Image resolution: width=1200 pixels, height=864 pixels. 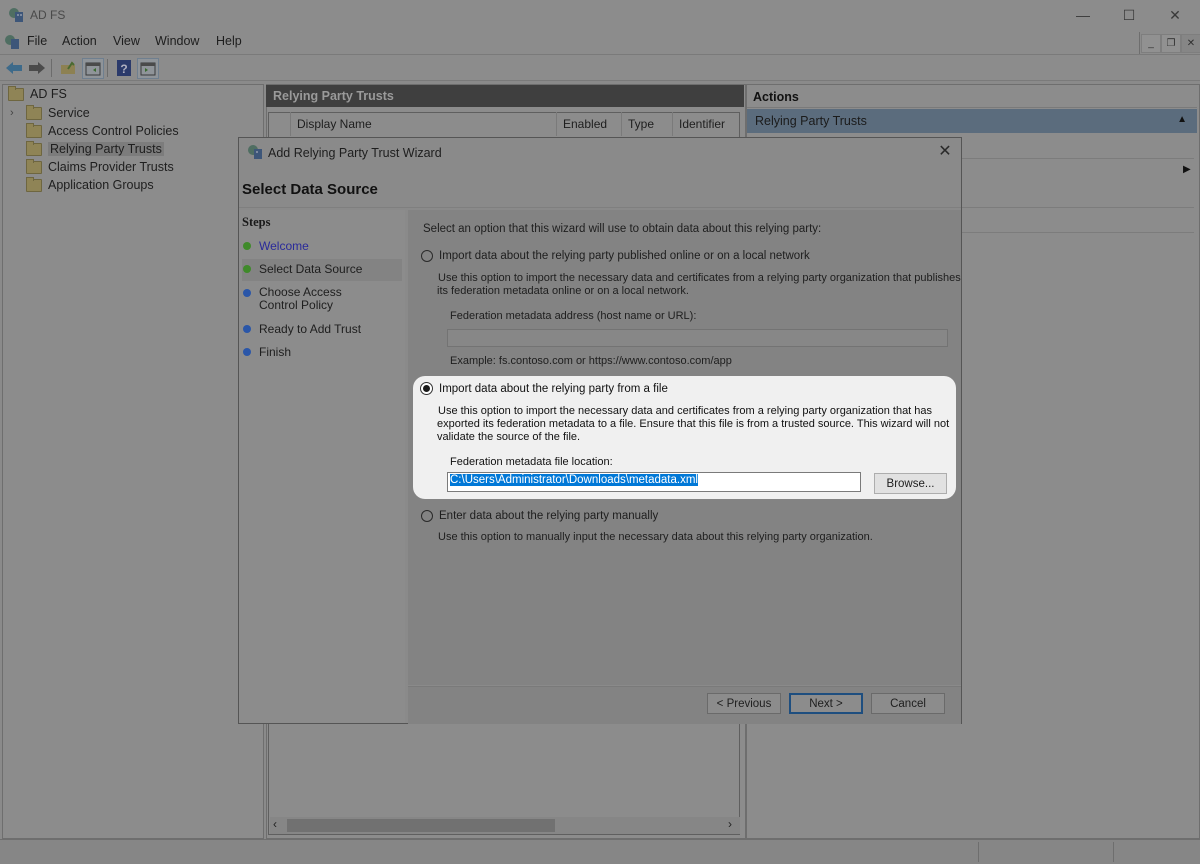 What do you see at coordinates (647, 124) in the screenshot?
I see `column-header-type: Type` at bounding box center [647, 124].